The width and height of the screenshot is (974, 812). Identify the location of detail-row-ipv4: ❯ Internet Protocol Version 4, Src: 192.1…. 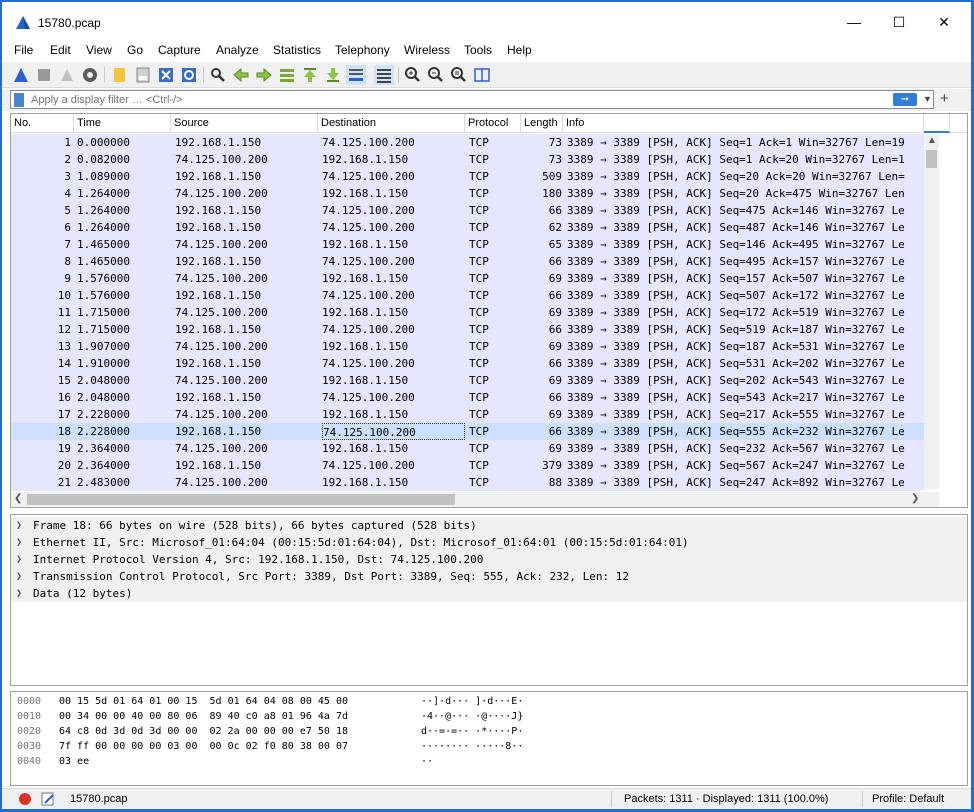
(489, 559).